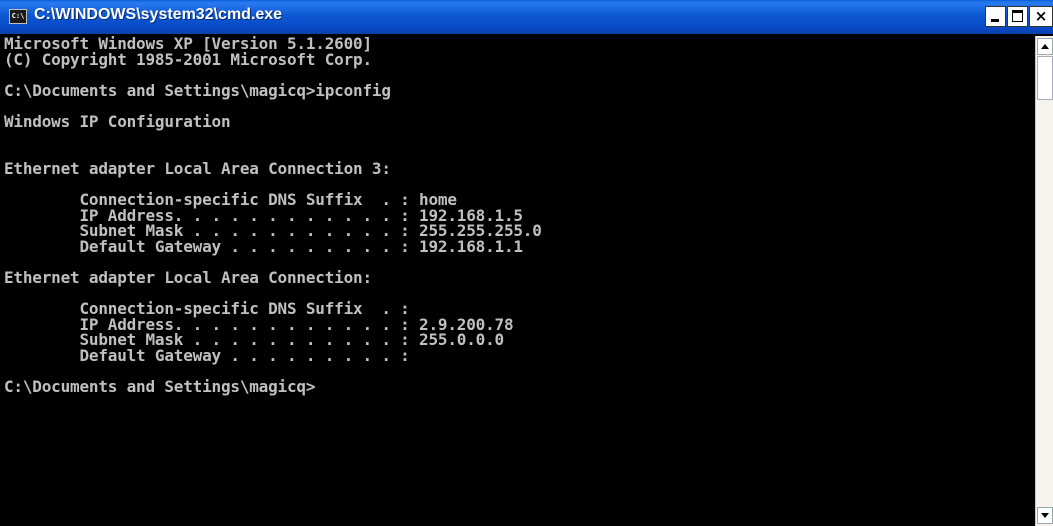 The height and width of the screenshot is (526, 1053). I want to click on minimize-icon, so click(995, 20).